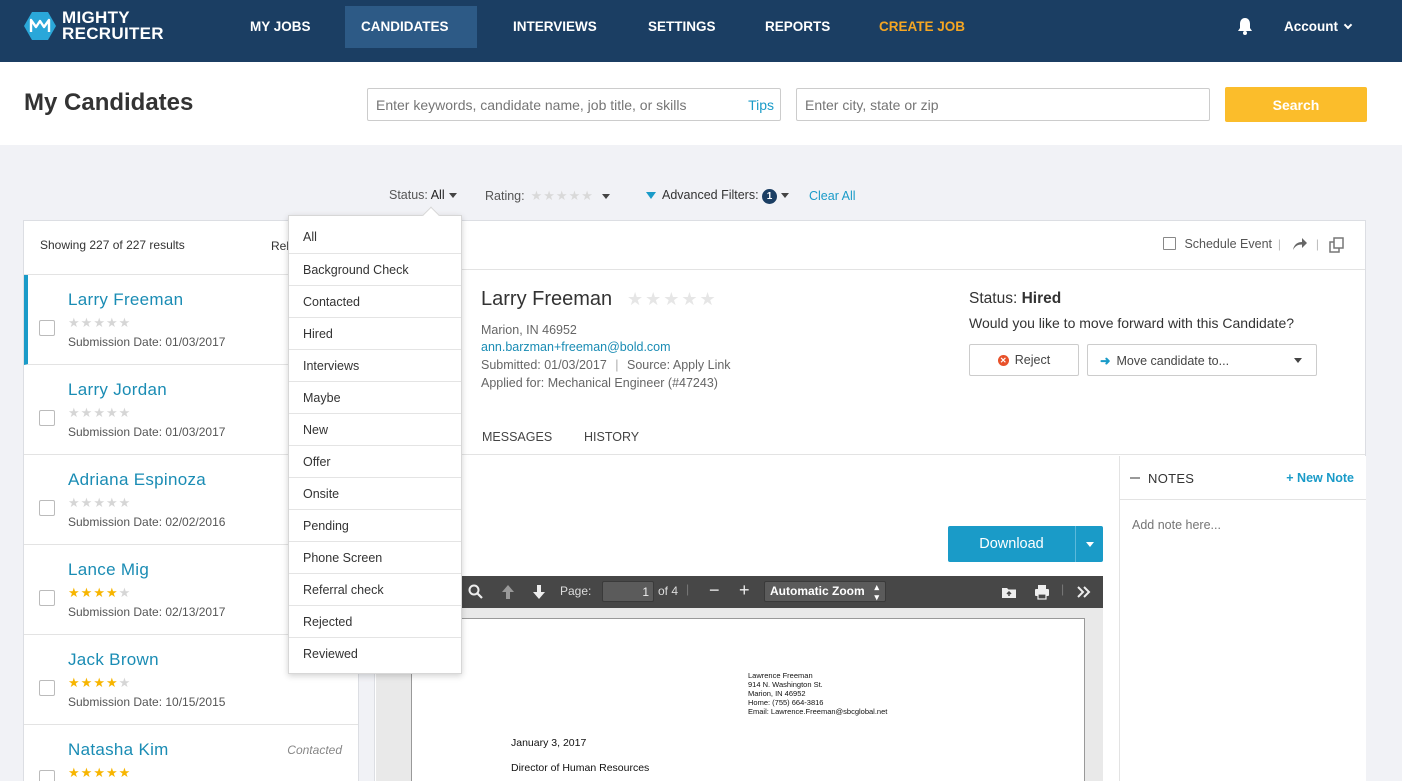 The height and width of the screenshot is (781, 1402). What do you see at coordinates (576, 591) in the screenshot?
I see `page-label: Page:` at bounding box center [576, 591].